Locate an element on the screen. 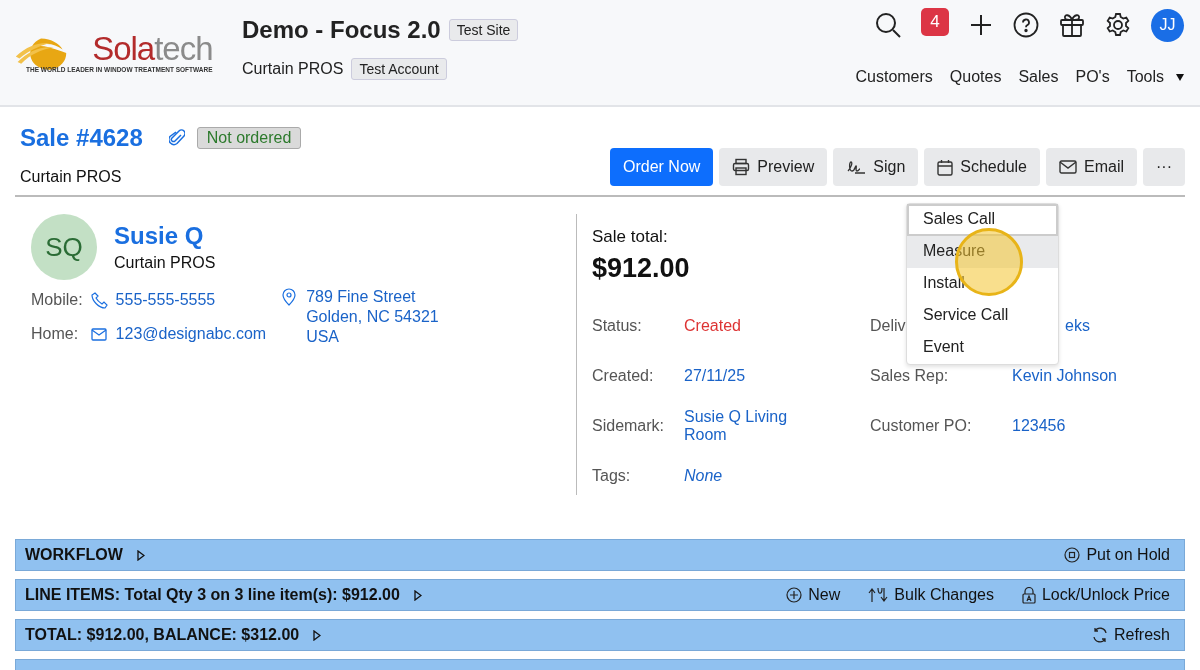  email-link: 123@designabc.com is located at coordinates (191, 334).